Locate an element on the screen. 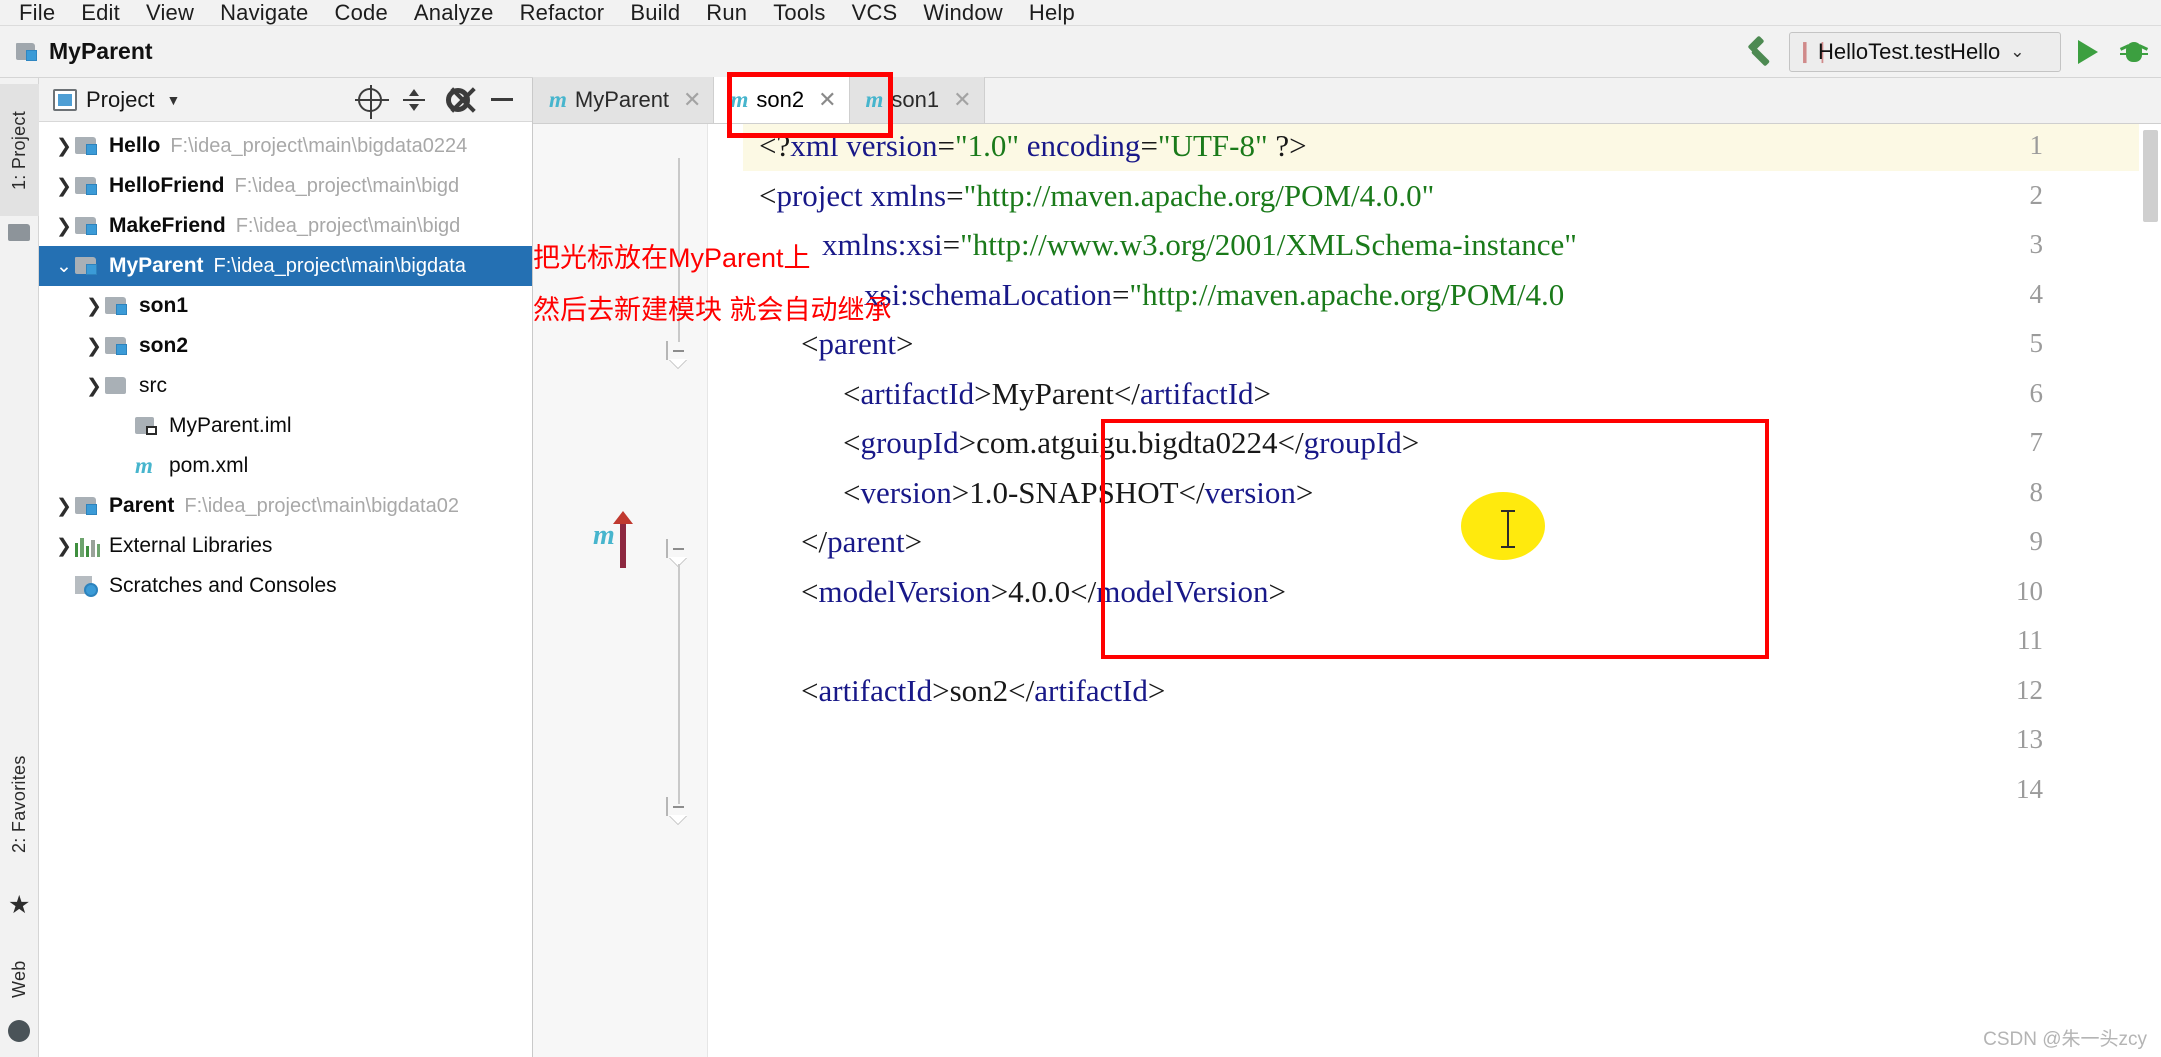 This screenshot has width=2161, height=1057. tab-son1: m son1 ✕ is located at coordinates (917, 100).